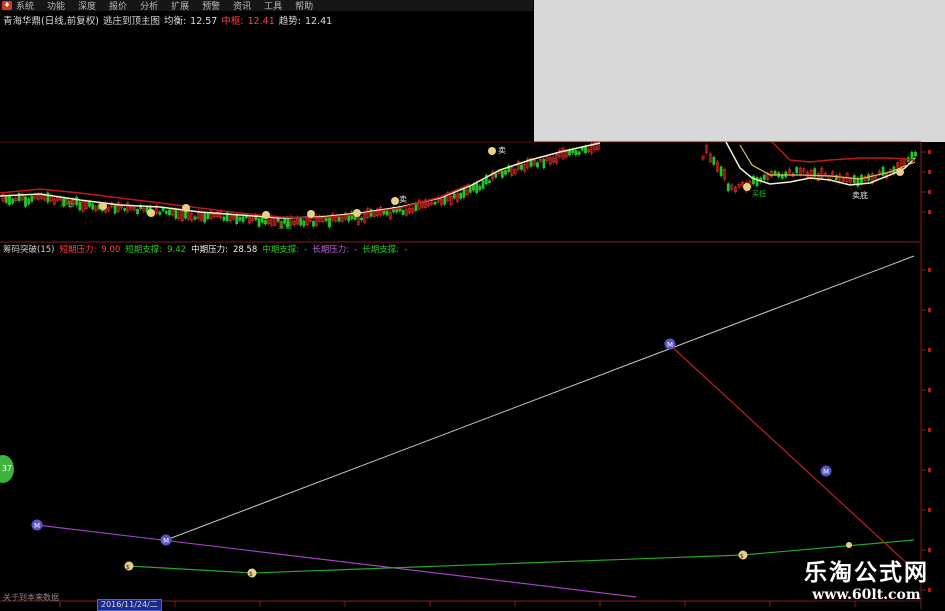  Describe the element at coordinates (459, 185) in the screenshot. I see `candlesticks` at that location.